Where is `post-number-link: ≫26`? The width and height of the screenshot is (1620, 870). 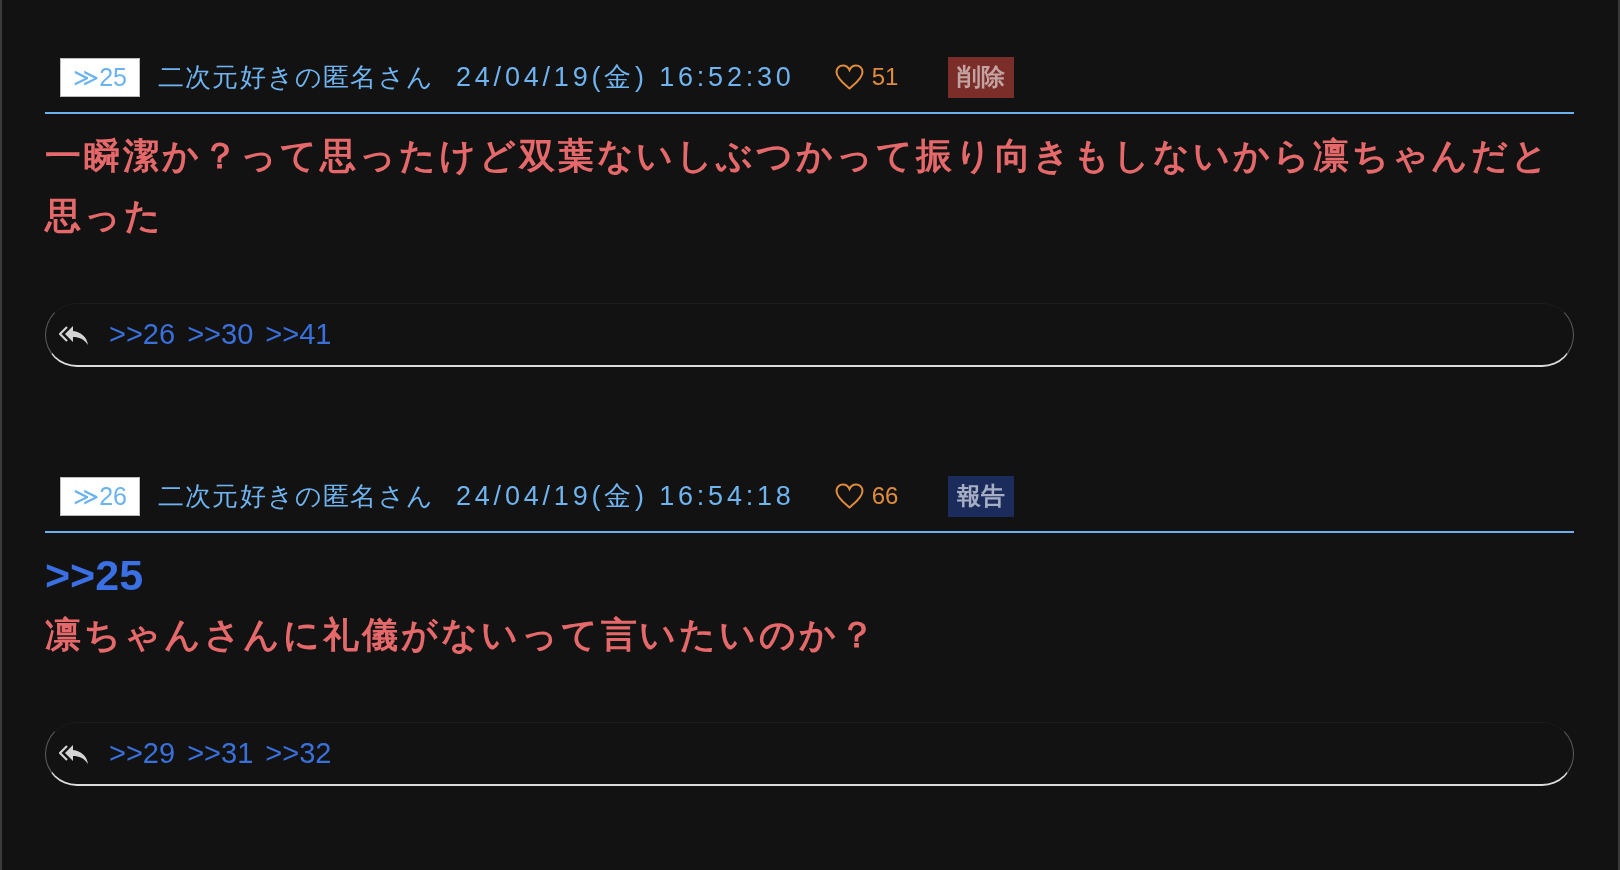
post-number-link: ≫26 is located at coordinates (100, 496).